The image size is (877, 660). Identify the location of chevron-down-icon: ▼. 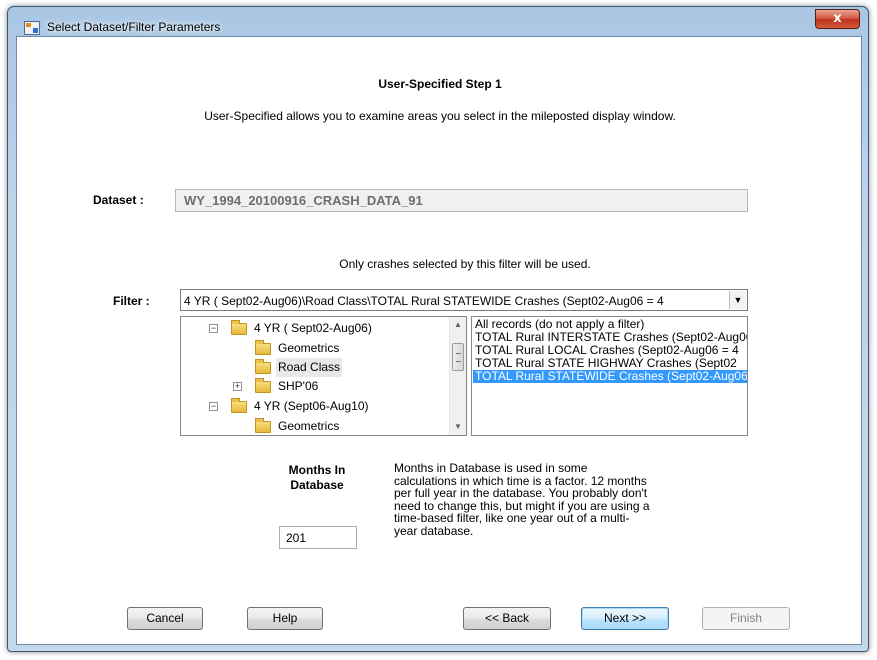
(737, 300).